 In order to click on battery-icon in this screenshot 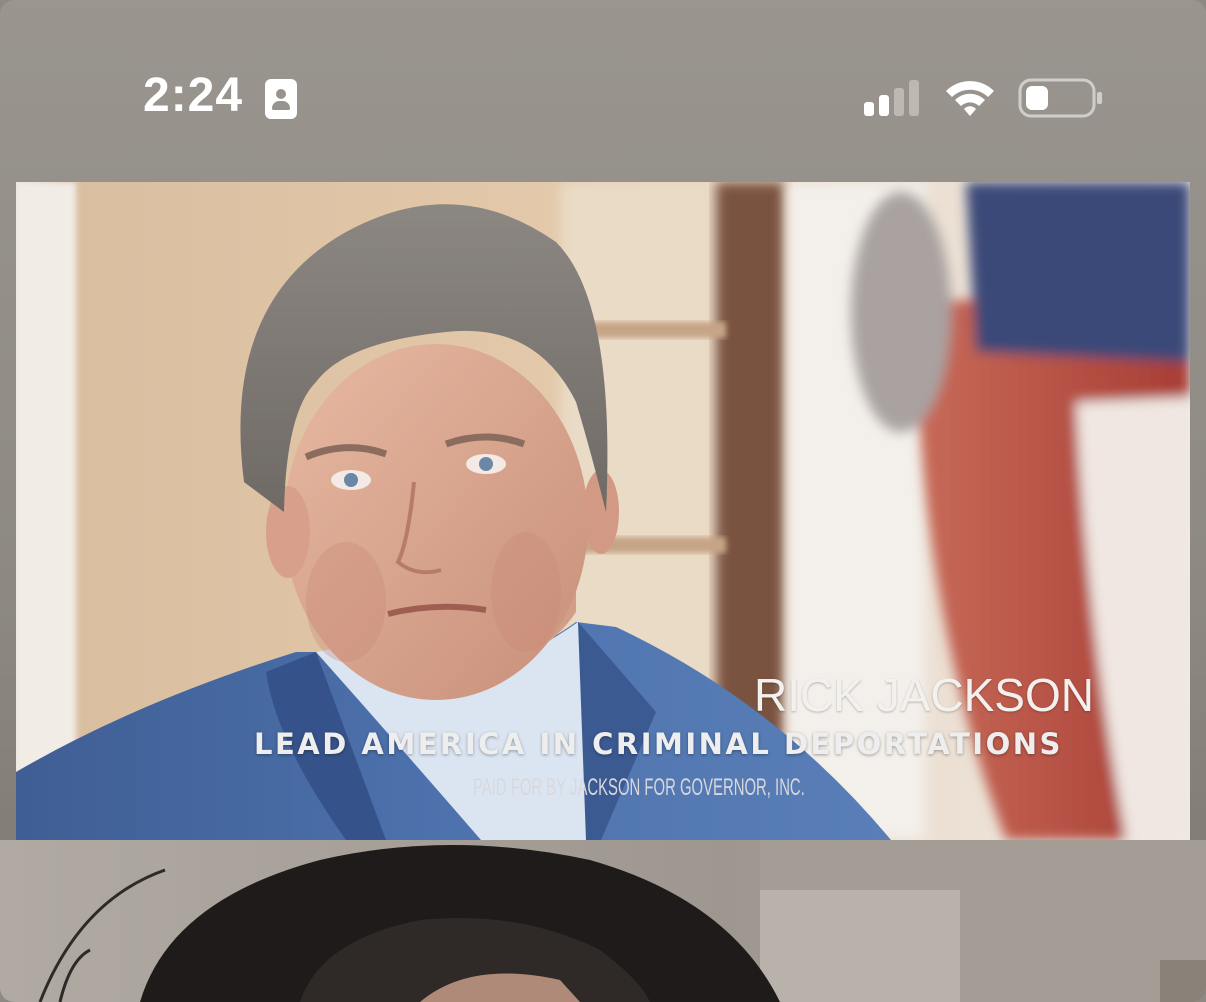, I will do `click(1060, 98)`.